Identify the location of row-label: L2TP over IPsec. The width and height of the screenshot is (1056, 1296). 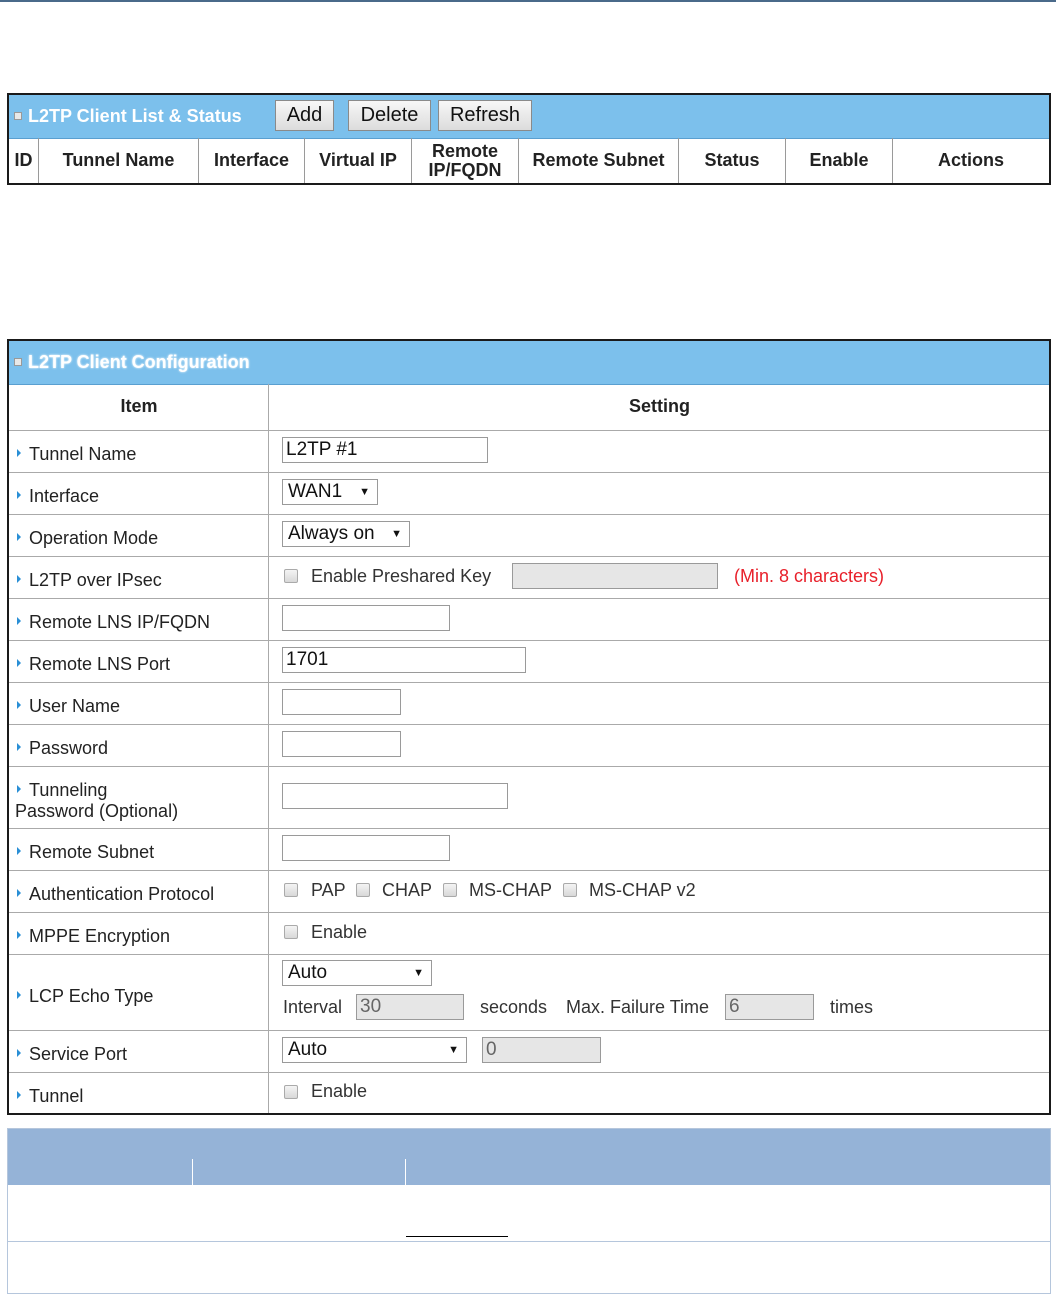
(89, 580).